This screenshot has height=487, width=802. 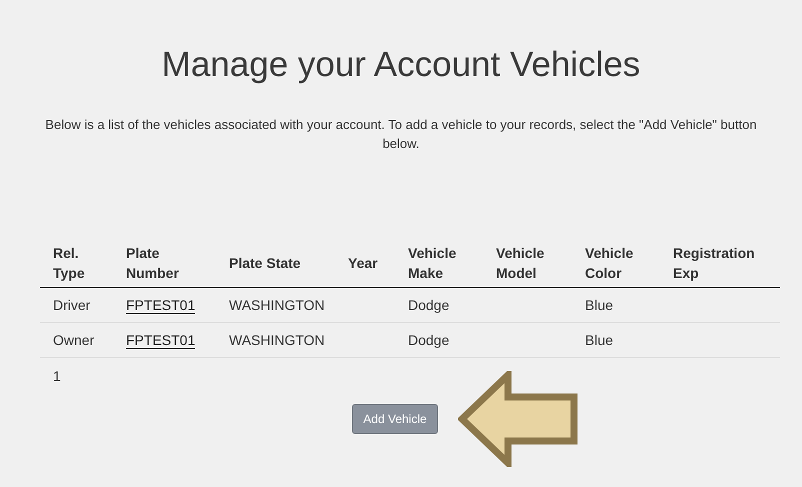 What do you see at coordinates (152, 263) in the screenshot?
I see `column-header: Plate Number` at bounding box center [152, 263].